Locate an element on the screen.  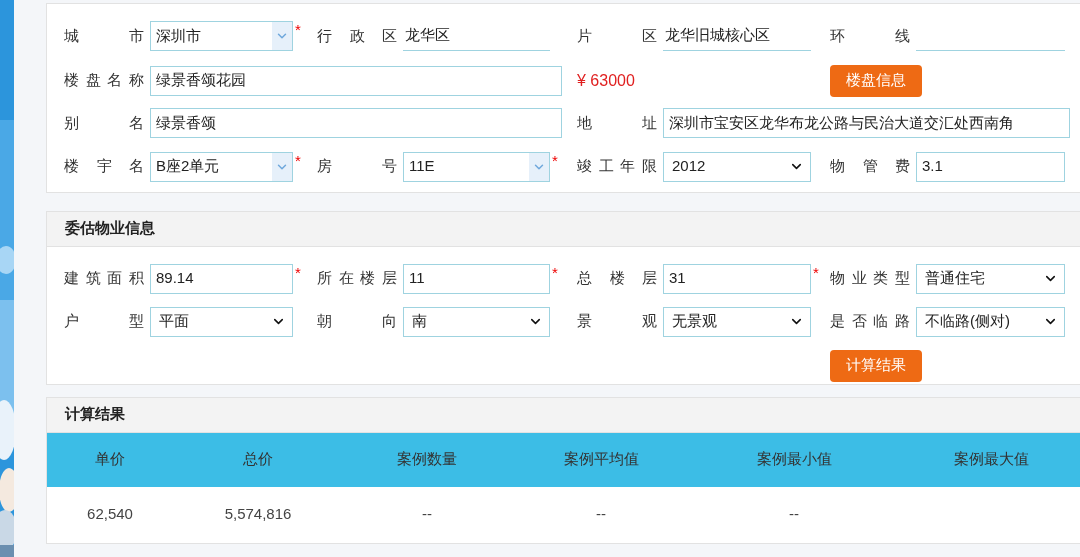
input-field: 绿景香颂 is located at coordinates (356, 123).